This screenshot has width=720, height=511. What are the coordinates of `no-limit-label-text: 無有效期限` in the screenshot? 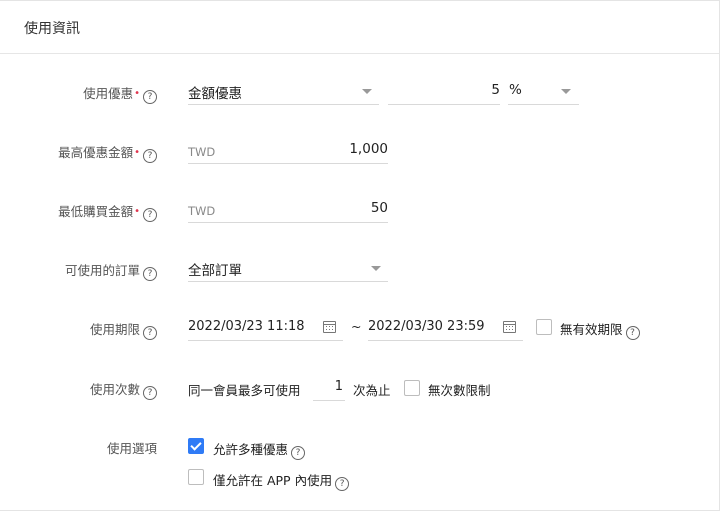 It's located at (591, 329).